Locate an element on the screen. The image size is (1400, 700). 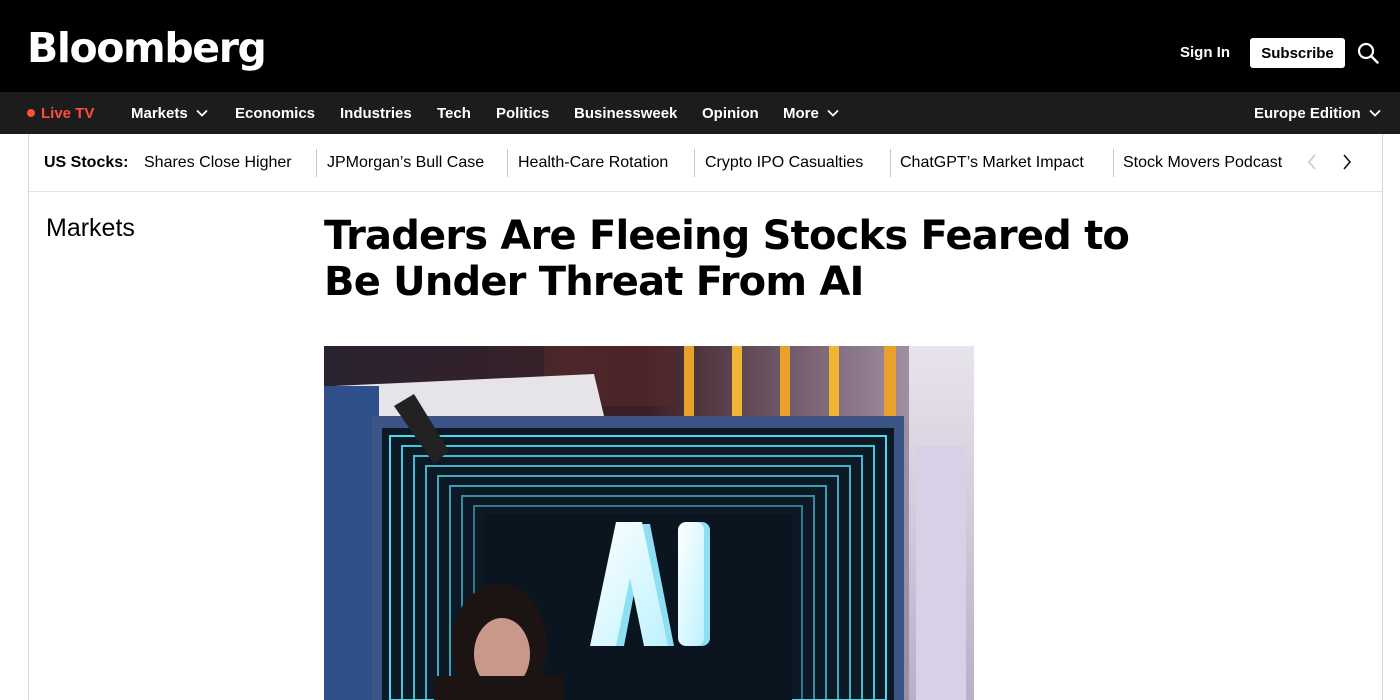
search-icon is located at coordinates (1368, 53).